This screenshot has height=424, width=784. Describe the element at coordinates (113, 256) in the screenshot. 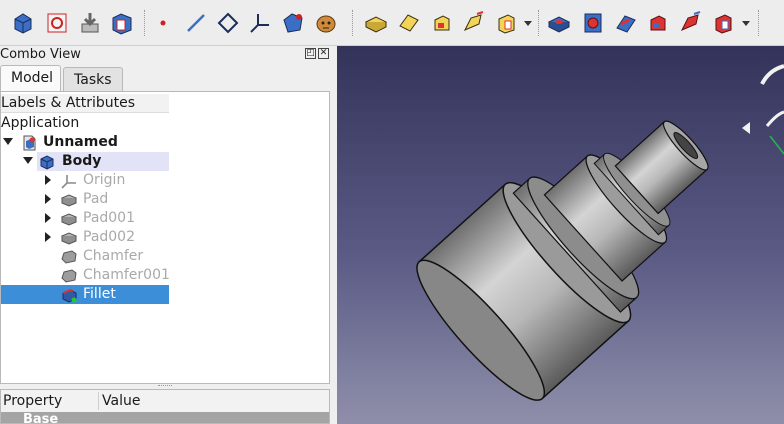

I see `tree-item-label: Chamfer` at that location.